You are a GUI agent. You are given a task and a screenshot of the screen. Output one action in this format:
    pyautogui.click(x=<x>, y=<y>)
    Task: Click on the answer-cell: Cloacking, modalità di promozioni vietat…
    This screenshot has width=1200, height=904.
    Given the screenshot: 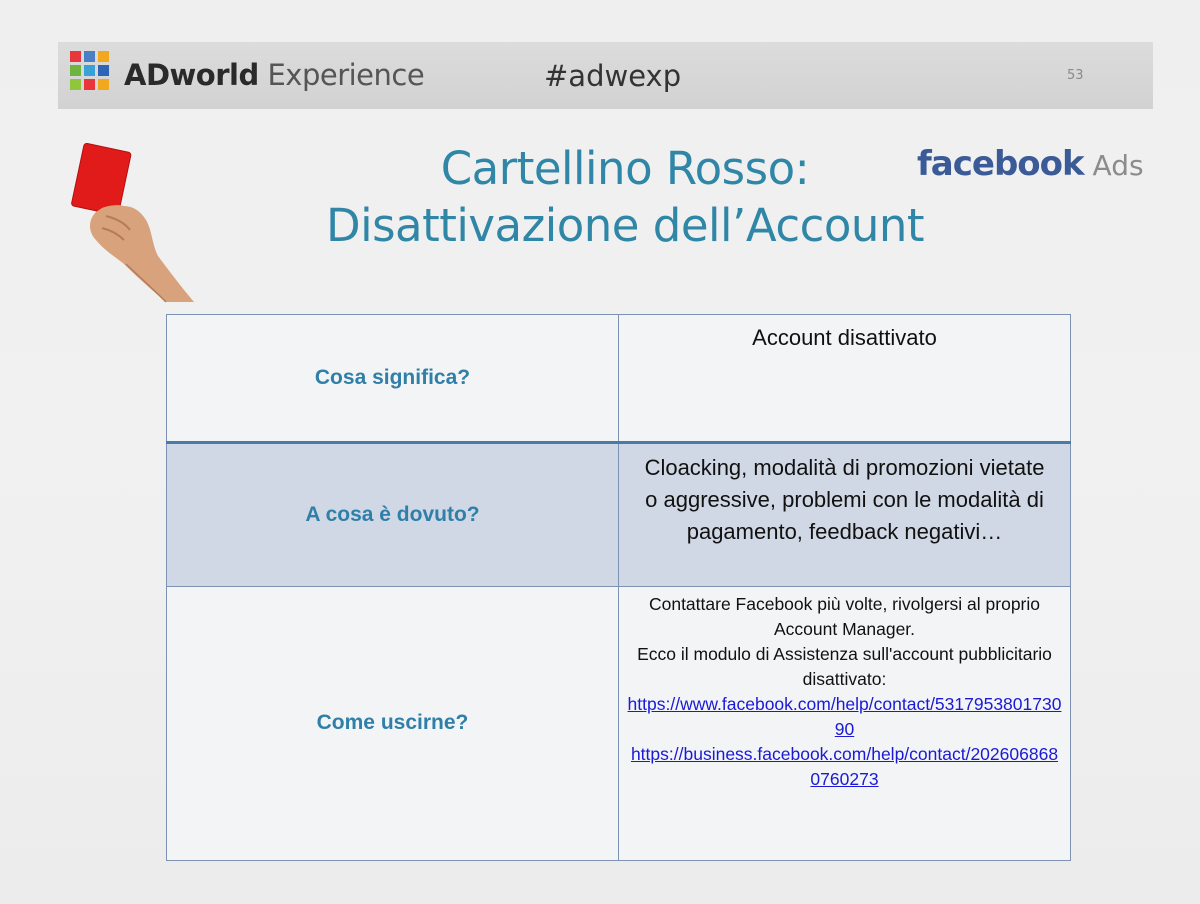 What is the action you would take?
    pyautogui.click(x=844, y=514)
    